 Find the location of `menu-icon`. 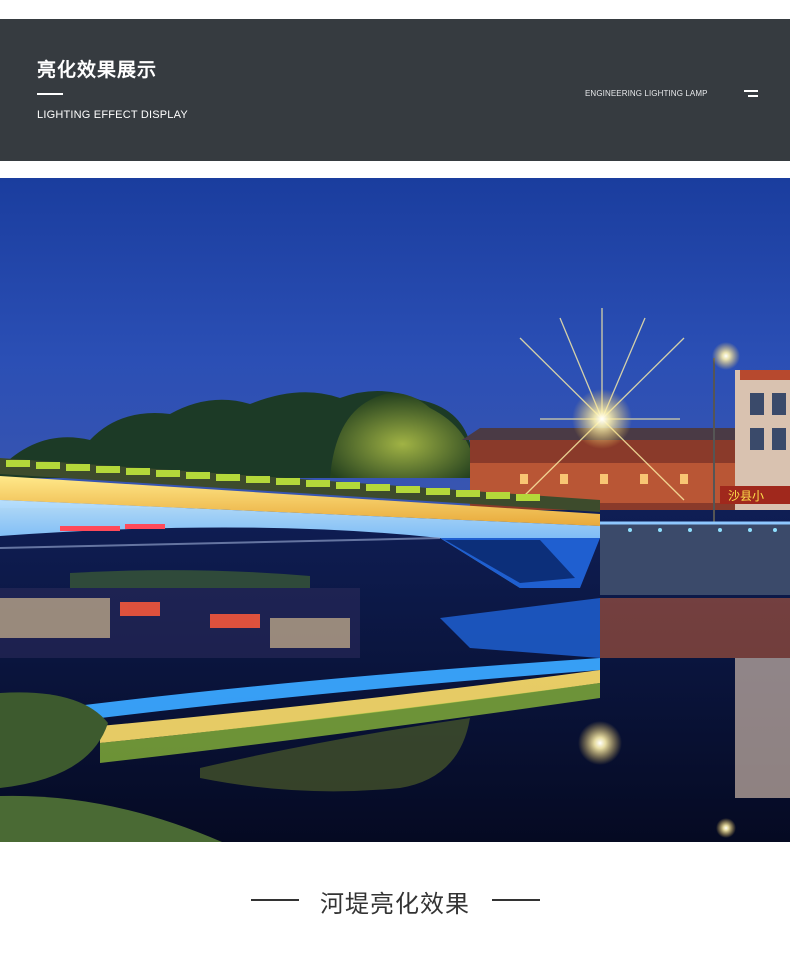

menu-icon is located at coordinates (751, 94).